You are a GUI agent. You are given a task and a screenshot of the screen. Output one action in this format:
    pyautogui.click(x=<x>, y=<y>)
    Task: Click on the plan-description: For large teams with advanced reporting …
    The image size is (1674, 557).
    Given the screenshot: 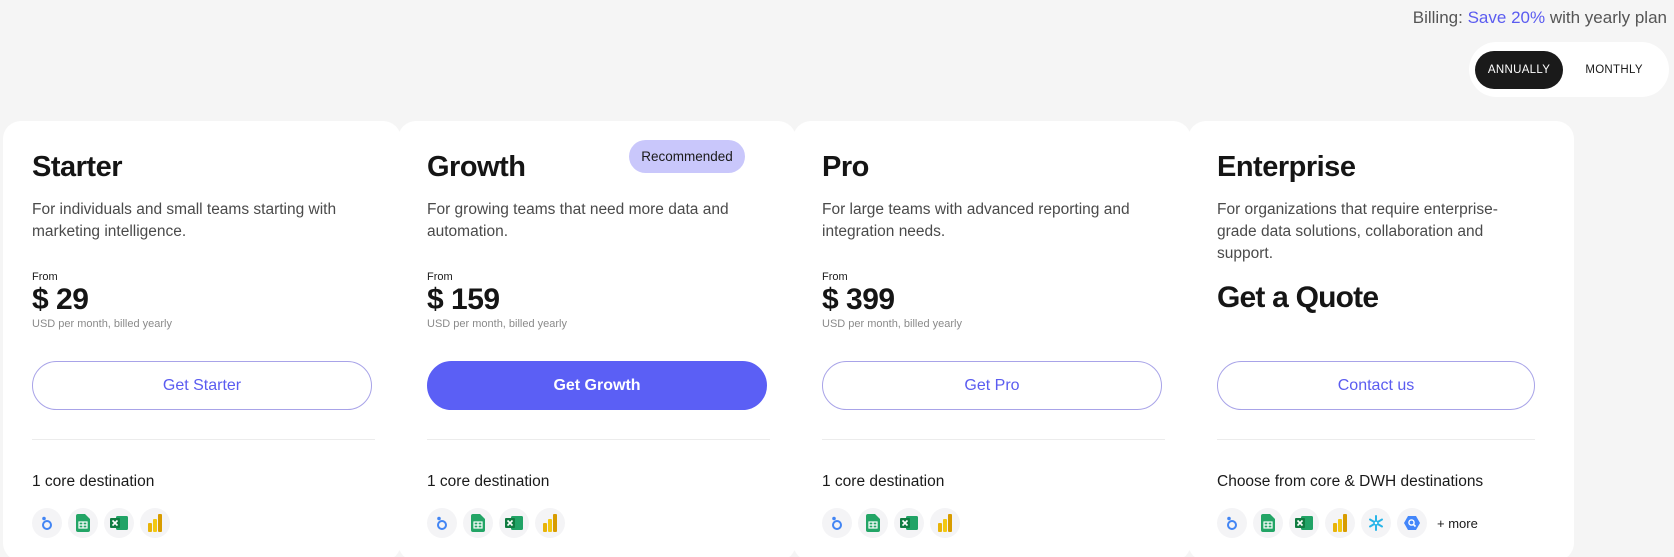 What is the action you would take?
    pyautogui.click(x=976, y=220)
    